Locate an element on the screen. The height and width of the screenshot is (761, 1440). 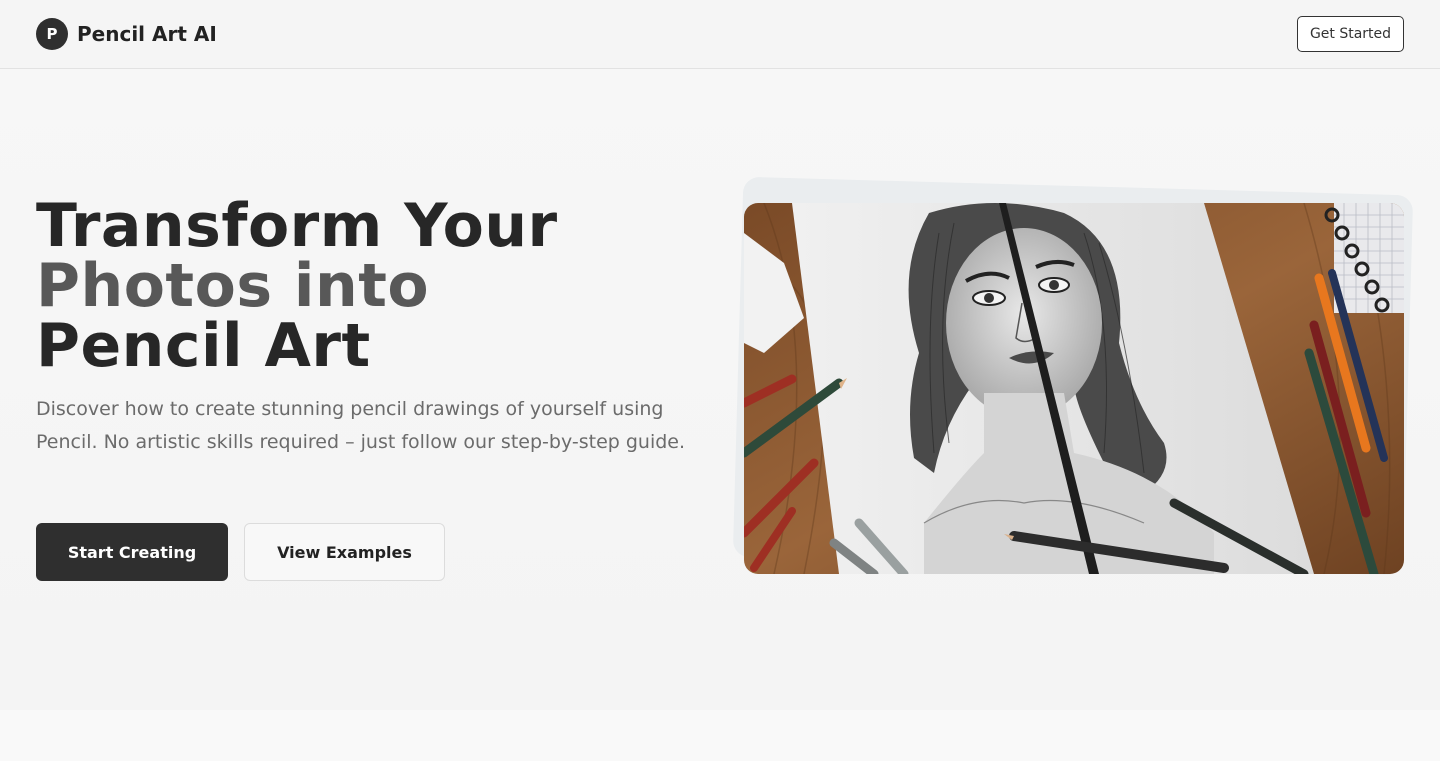
brand: P Pencil Art AI is located at coordinates (126, 34).